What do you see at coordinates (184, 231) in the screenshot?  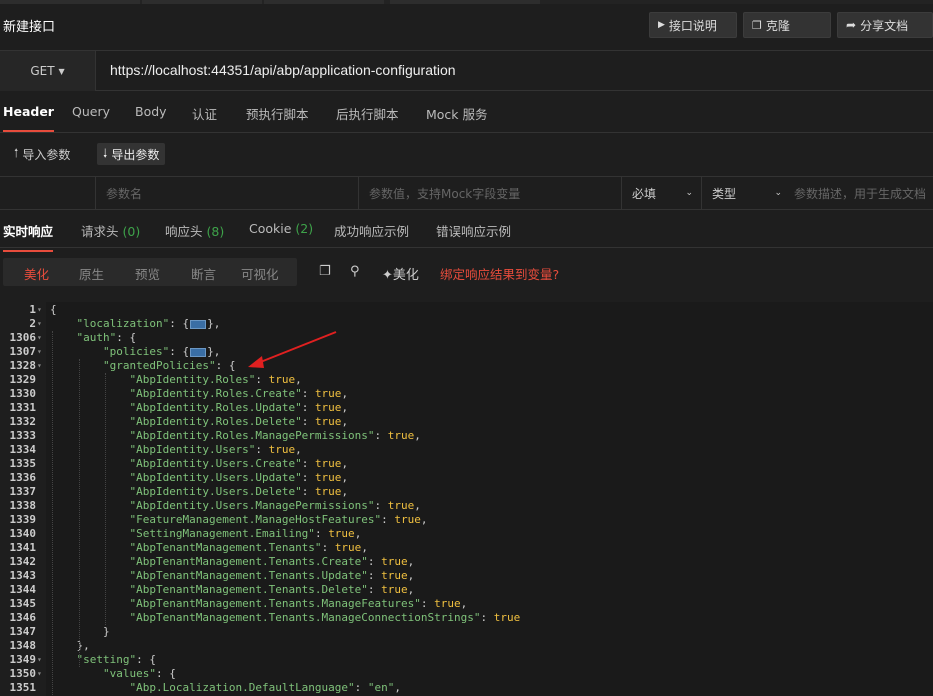 I see `tab-label: 响应头` at bounding box center [184, 231].